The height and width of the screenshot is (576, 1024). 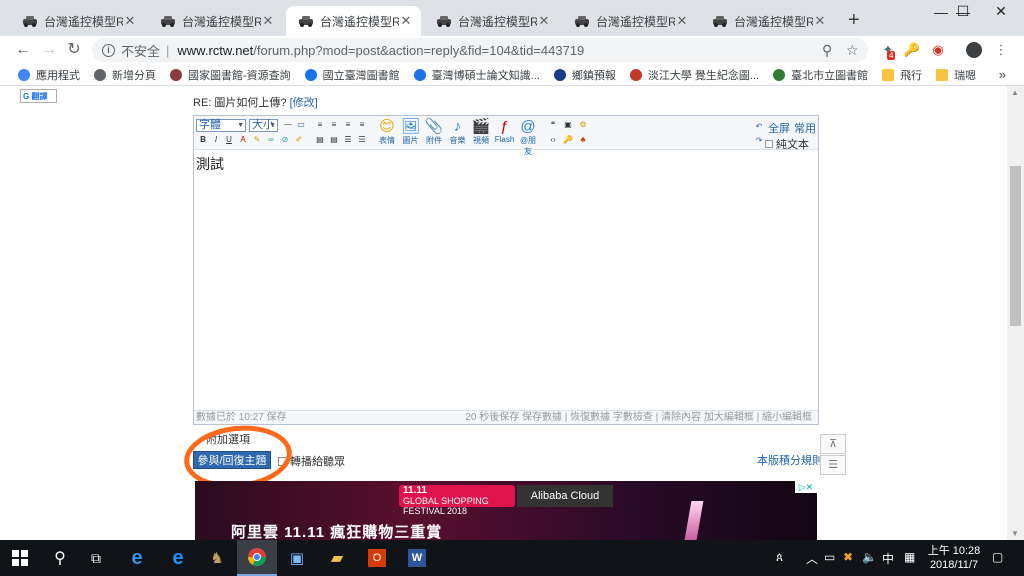 What do you see at coordinates (759, 141) in the screenshot?
I see `redo-icon: ↷` at bounding box center [759, 141].